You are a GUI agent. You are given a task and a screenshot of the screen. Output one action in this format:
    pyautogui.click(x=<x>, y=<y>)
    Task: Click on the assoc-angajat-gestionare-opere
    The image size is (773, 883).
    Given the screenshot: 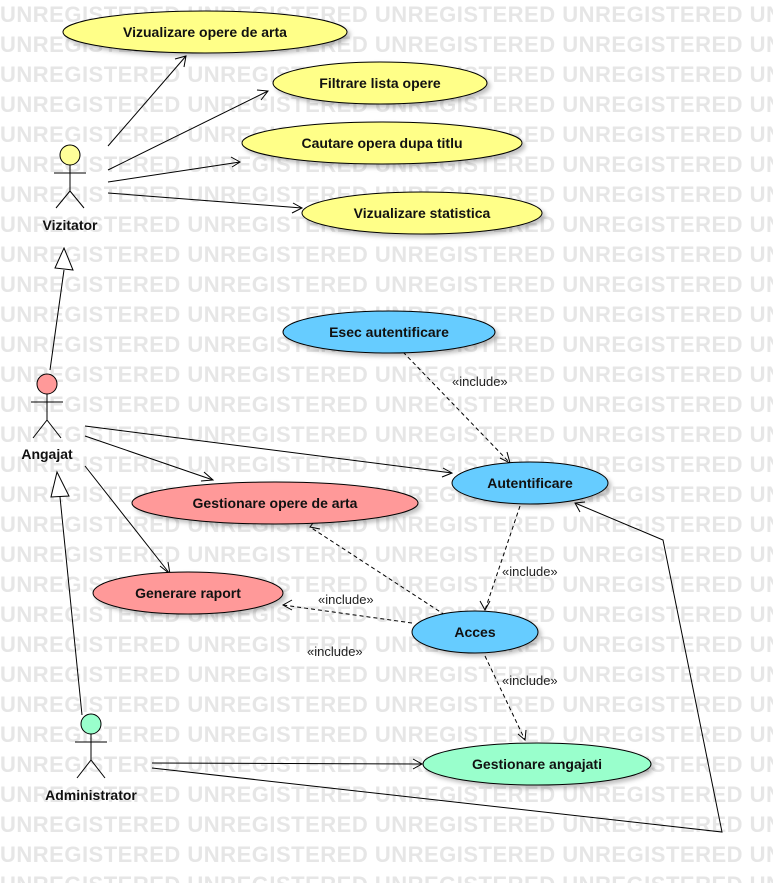 What is the action you would take?
    pyautogui.click(x=149, y=458)
    